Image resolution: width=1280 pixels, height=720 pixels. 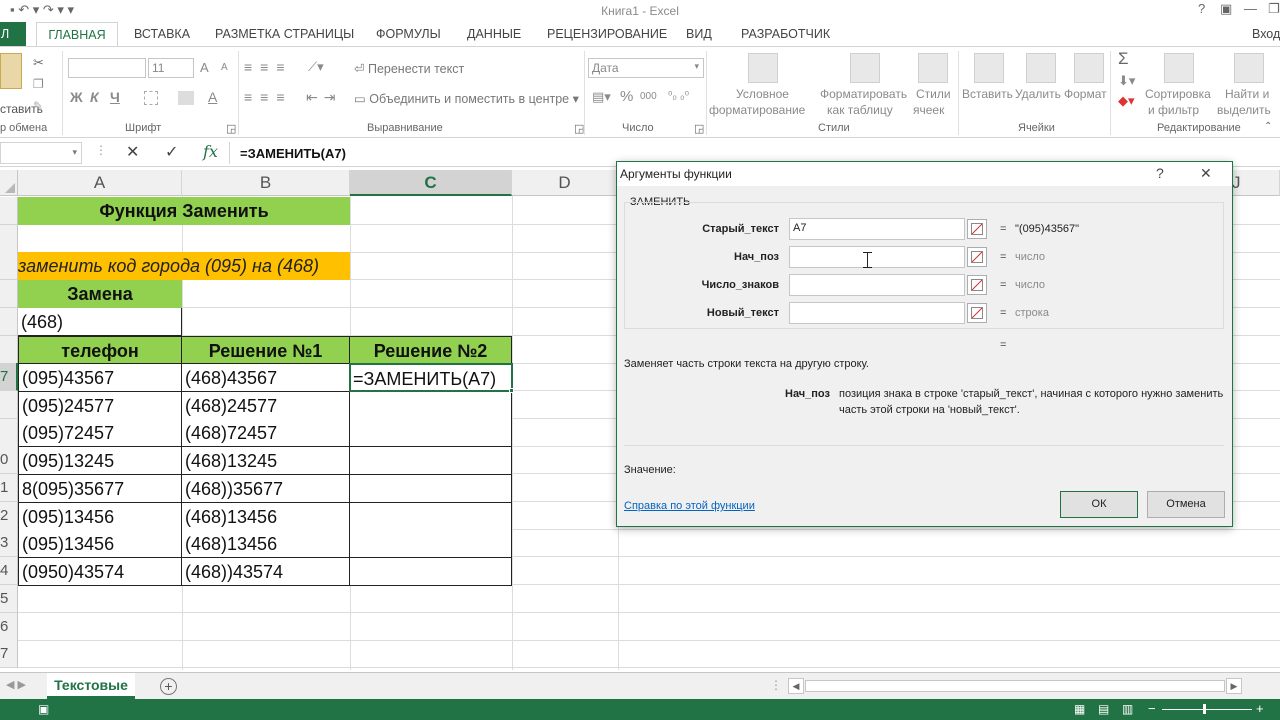 I want to click on column-header-c: C, so click(x=431, y=183).